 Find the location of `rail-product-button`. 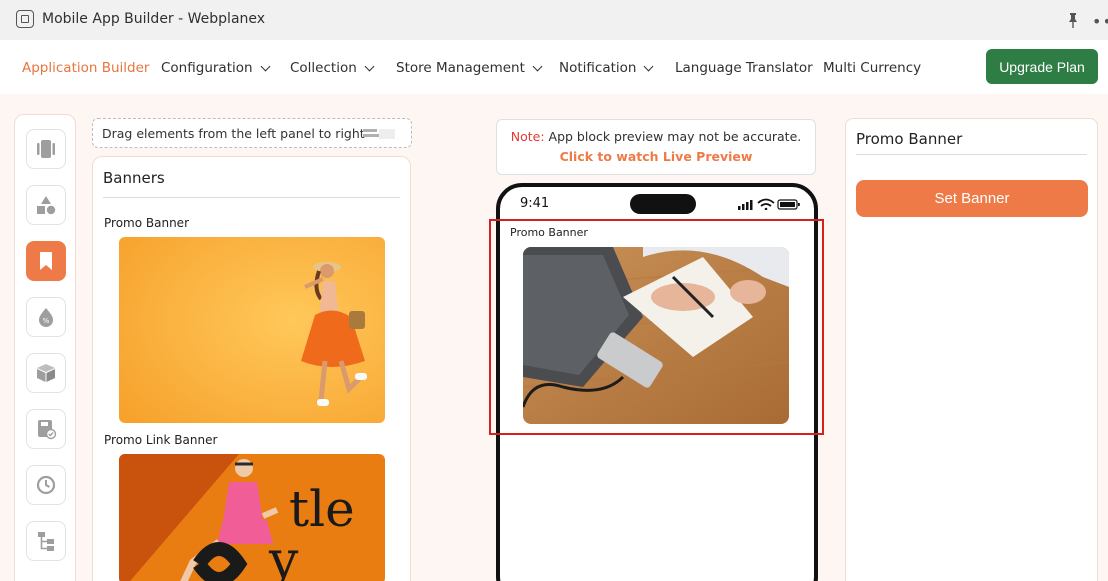

rail-product-button is located at coordinates (46, 373).